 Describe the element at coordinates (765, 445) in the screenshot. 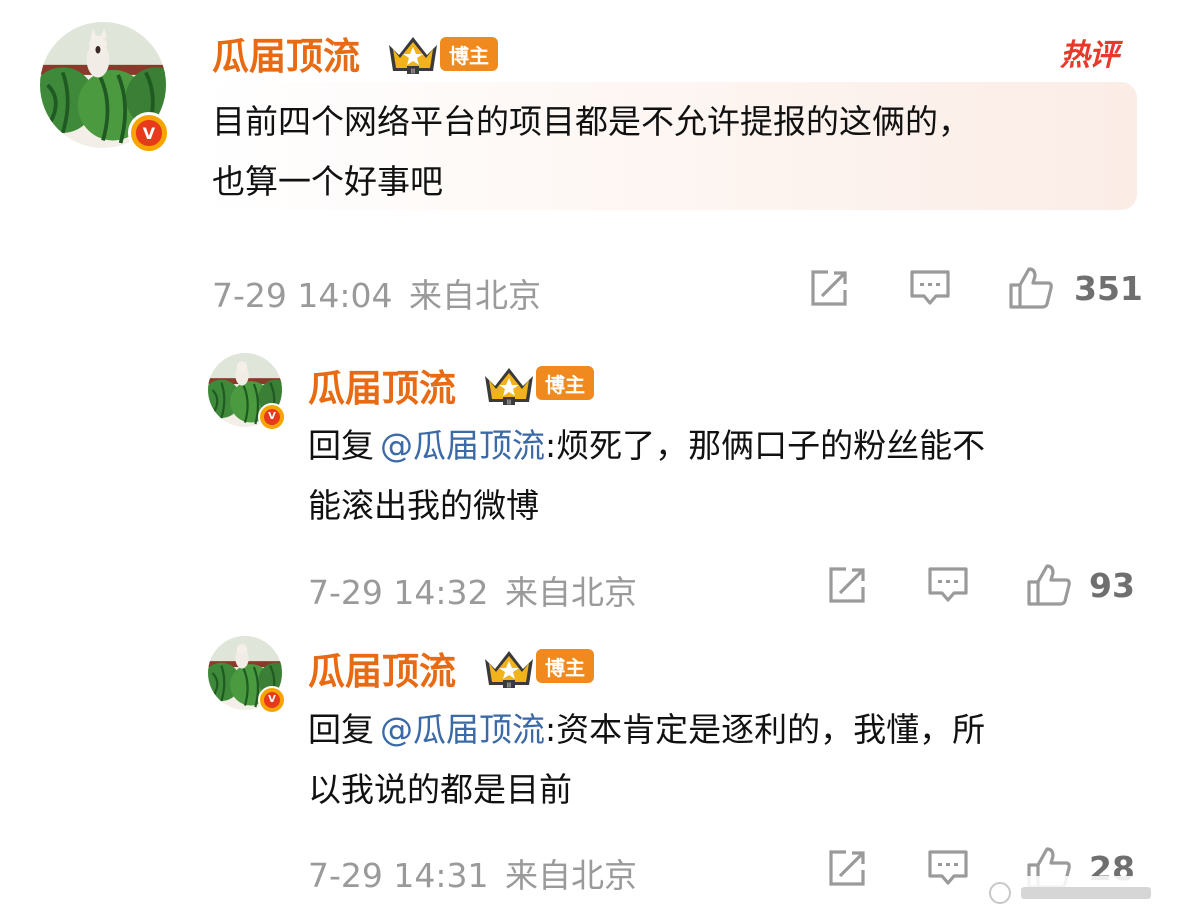

I see `reply-text: :烦死了，那俩口子的粉丝能不` at that location.